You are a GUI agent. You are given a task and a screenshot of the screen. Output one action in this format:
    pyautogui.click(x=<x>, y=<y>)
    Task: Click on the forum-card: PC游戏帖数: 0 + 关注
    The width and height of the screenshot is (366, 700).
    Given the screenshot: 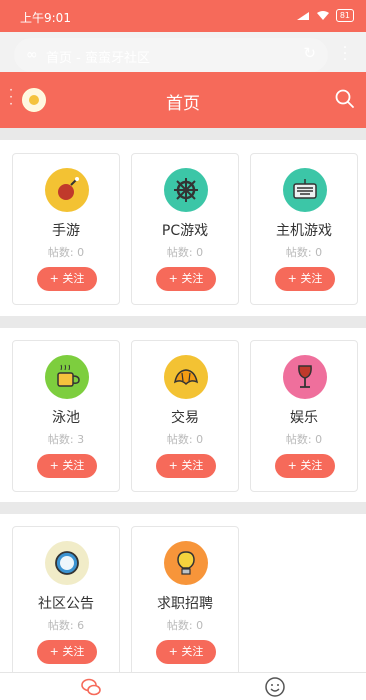 What is the action you would take?
    pyautogui.click(x=185, y=229)
    